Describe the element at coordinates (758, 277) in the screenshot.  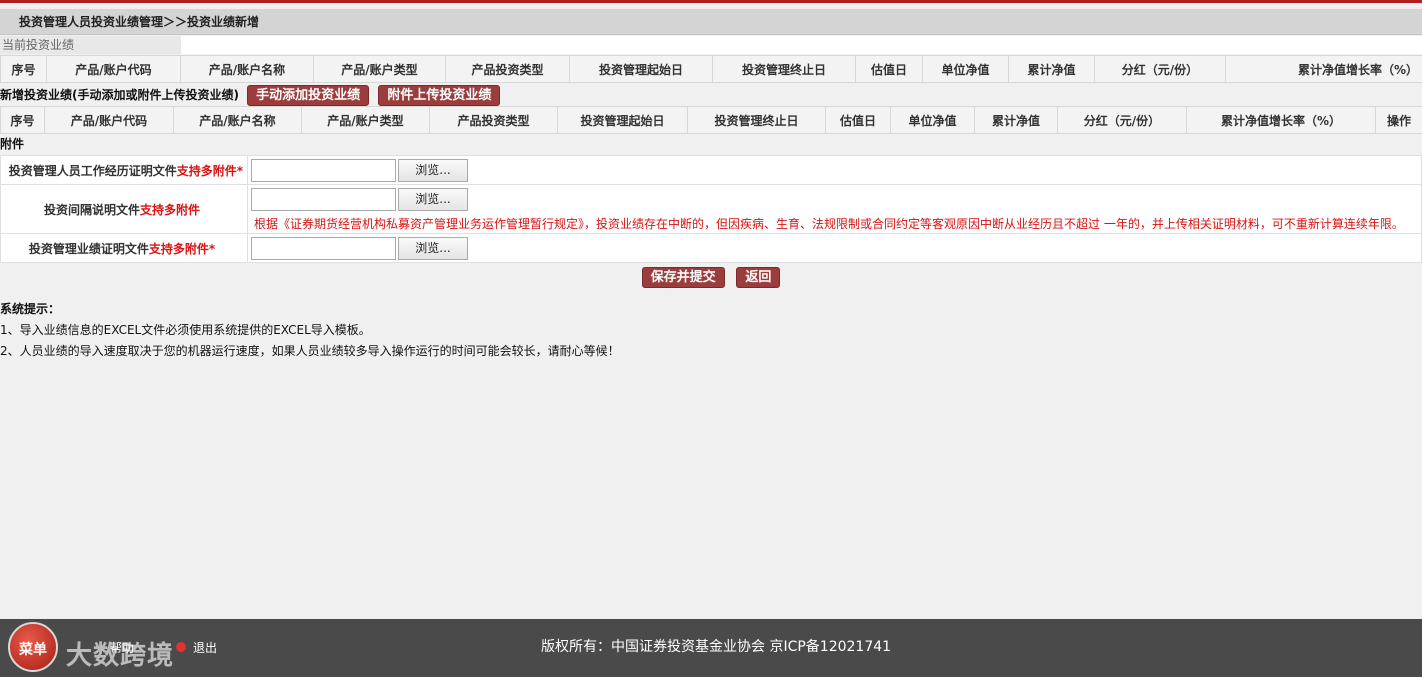
I see `back-button: 返回` at that location.